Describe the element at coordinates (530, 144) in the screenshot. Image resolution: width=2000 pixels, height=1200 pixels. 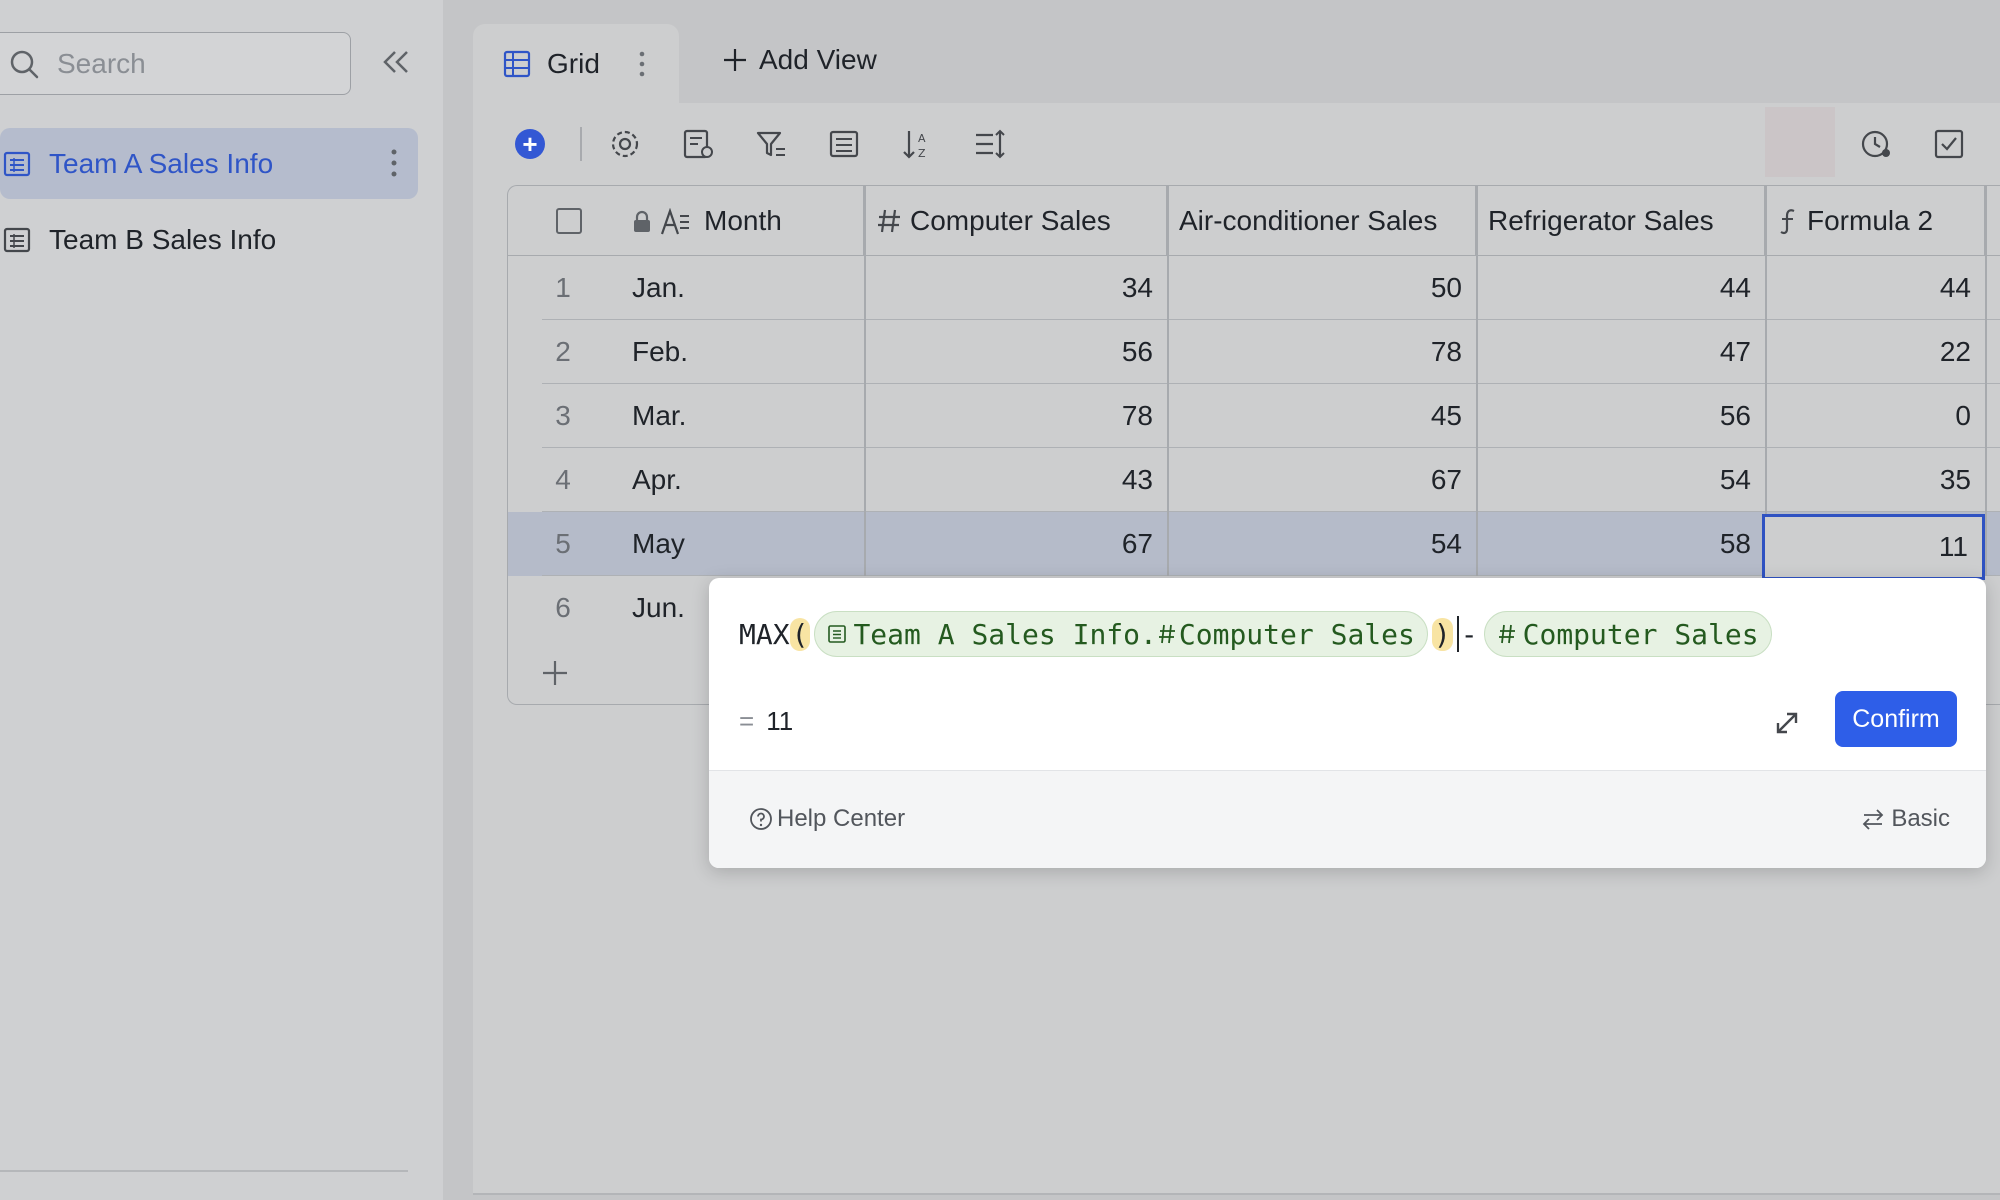
I see `add-record-button: +` at that location.